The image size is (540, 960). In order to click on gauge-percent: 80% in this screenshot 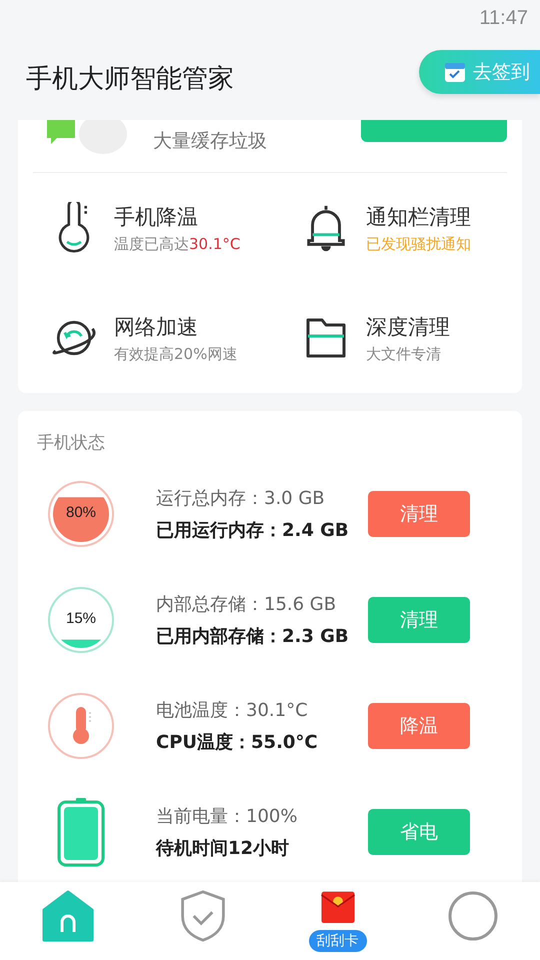, I will do `click(81, 512)`.